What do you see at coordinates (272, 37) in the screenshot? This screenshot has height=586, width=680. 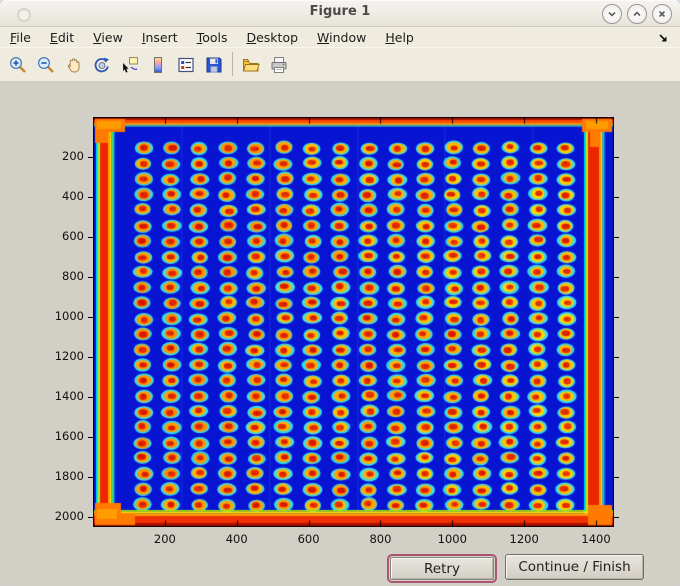 I see `menu-item-desktop: Desktop` at bounding box center [272, 37].